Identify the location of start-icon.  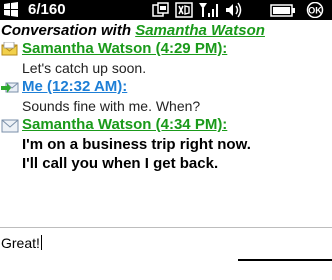
(11, 10).